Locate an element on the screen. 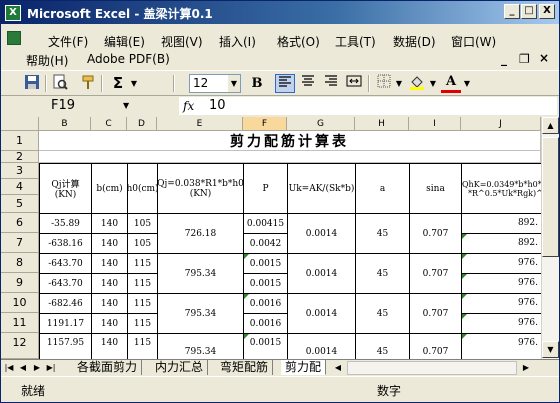 This screenshot has width=560, height=403. next-sheet-icon: ▶ is located at coordinates (37, 368).